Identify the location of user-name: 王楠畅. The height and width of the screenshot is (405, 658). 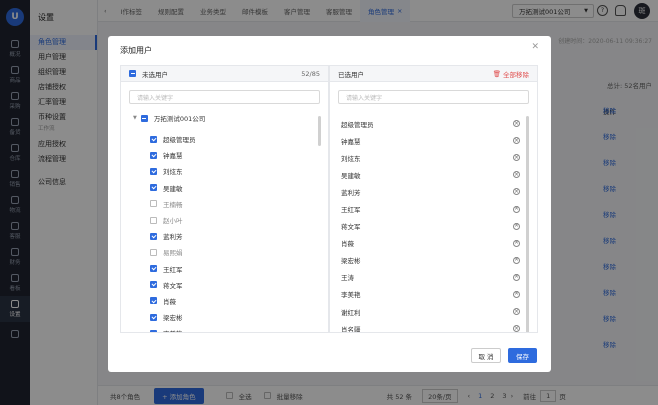
(173, 204).